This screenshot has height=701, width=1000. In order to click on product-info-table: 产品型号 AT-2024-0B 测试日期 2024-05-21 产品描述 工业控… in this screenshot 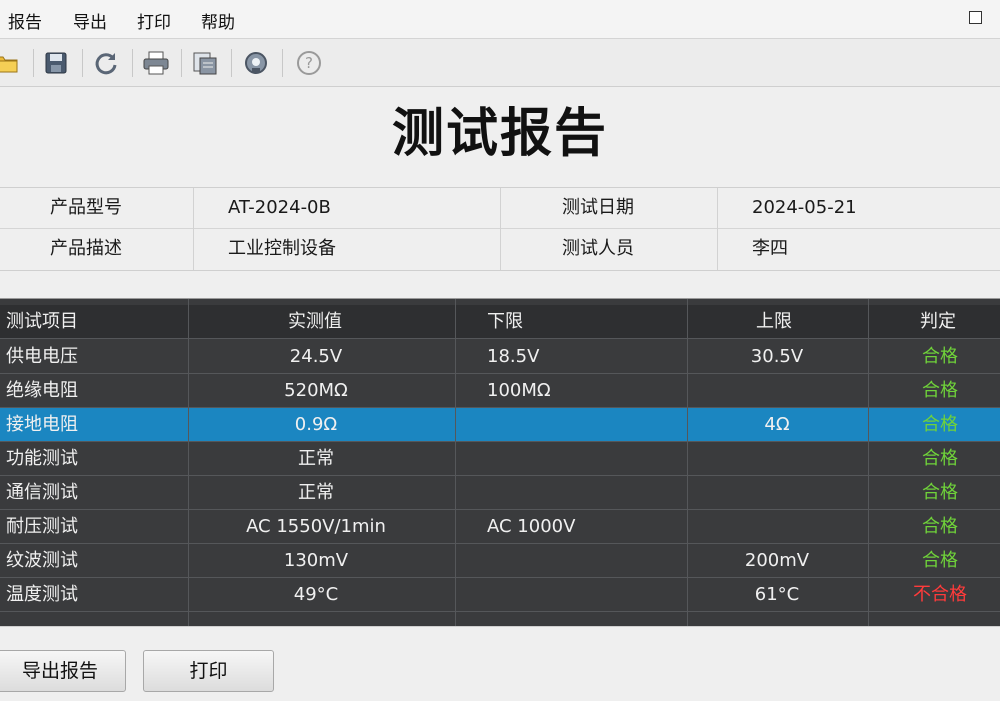, I will do `click(500, 229)`.